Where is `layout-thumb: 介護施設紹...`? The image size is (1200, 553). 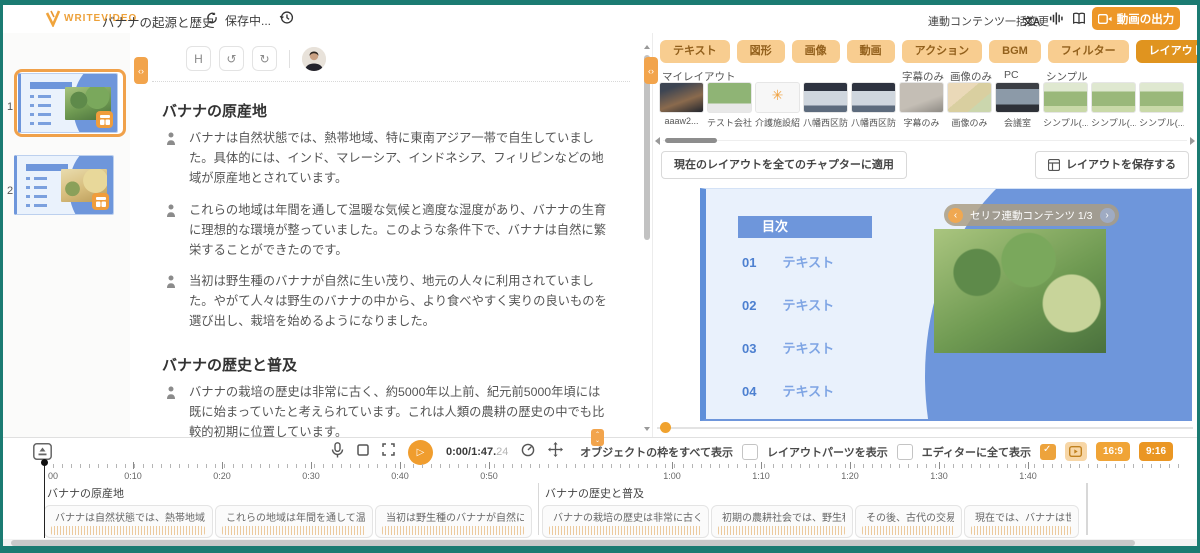
layout-thumb: 介護施設紹... is located at coordinates (777, 105).